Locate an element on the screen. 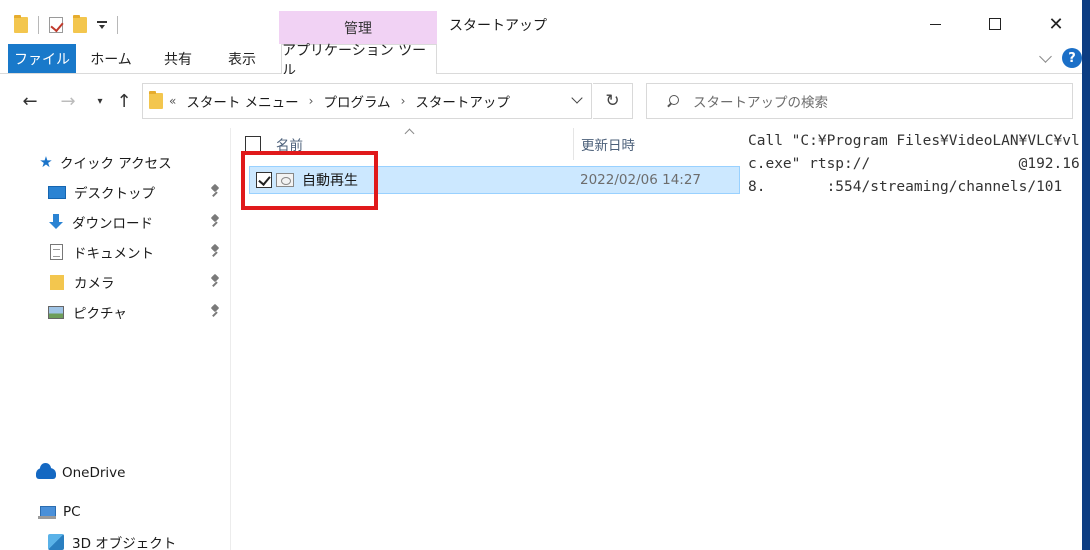 Image resolution: width=1090 pixels, height=550 pixels. sidebar-item-pictures: ピクチャ is located at coordinates (139, 312).